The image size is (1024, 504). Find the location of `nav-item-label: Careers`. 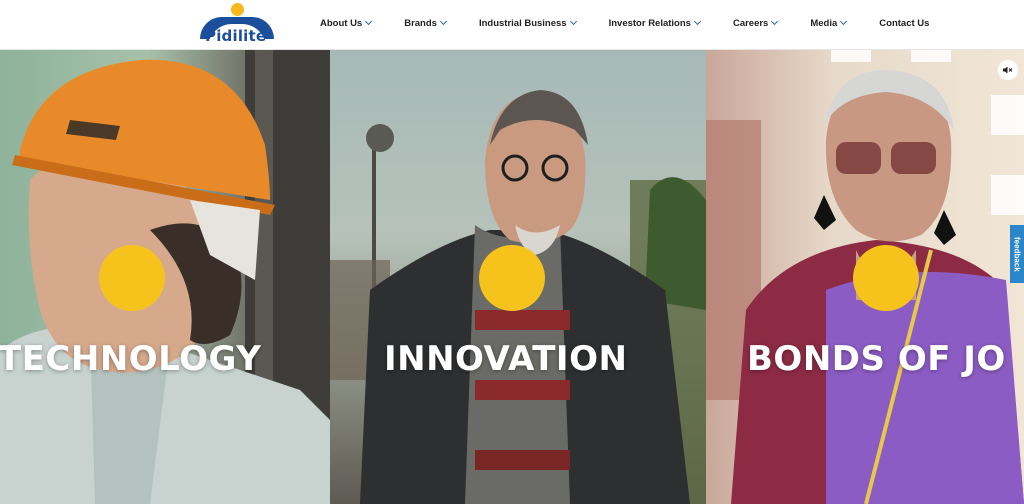

nav-item-label: Careers is located at coordinates (750, 23).